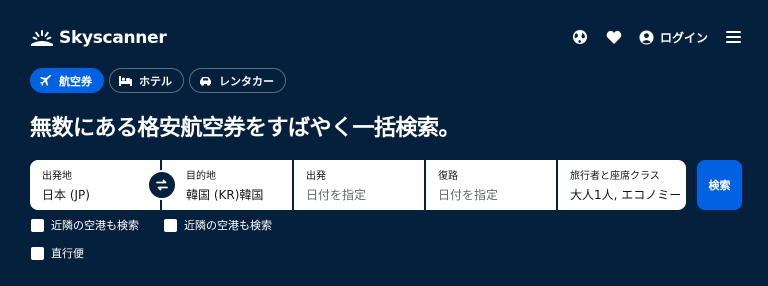  What do you see at coordinates (468, 195) in the screenshot?
I see `return-placeholder: 日付を指定` at bounding box center [468, 195].